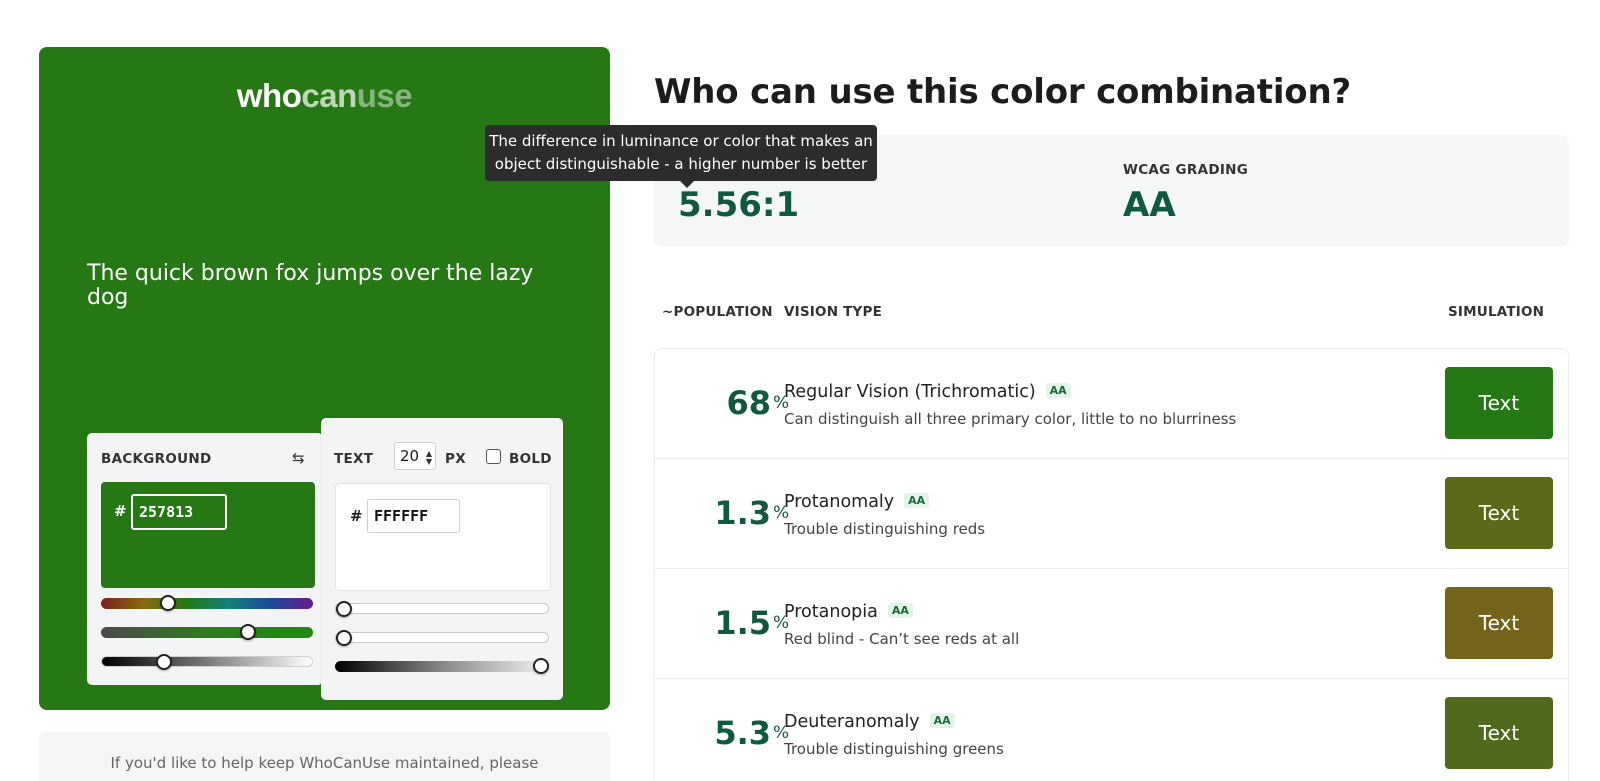 This screenshot has height=781, width=1600. I want to click on bold-checkbox, so click(493, 456).